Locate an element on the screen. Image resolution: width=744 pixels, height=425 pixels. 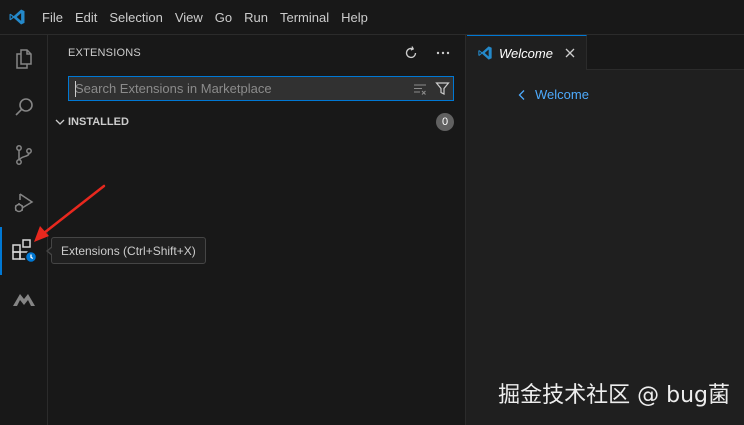
extensions-icon is located at coordinates (25, 251).